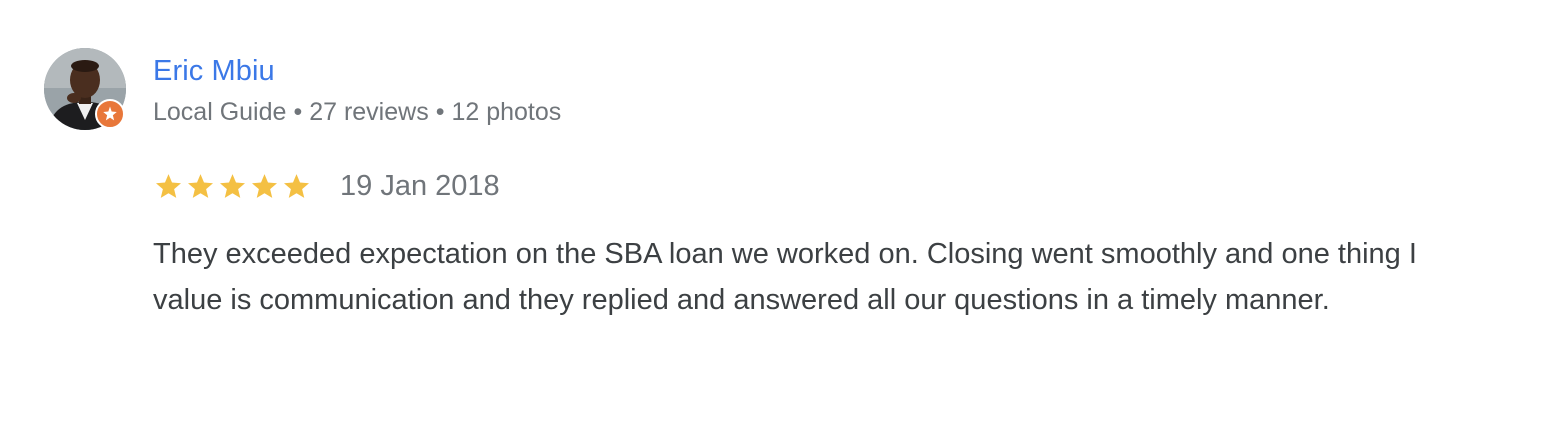  What do you see at coordinates (369, 112) in the screenshot?
I see `review-count: 27 reviews` at bounding box center [369, 112].